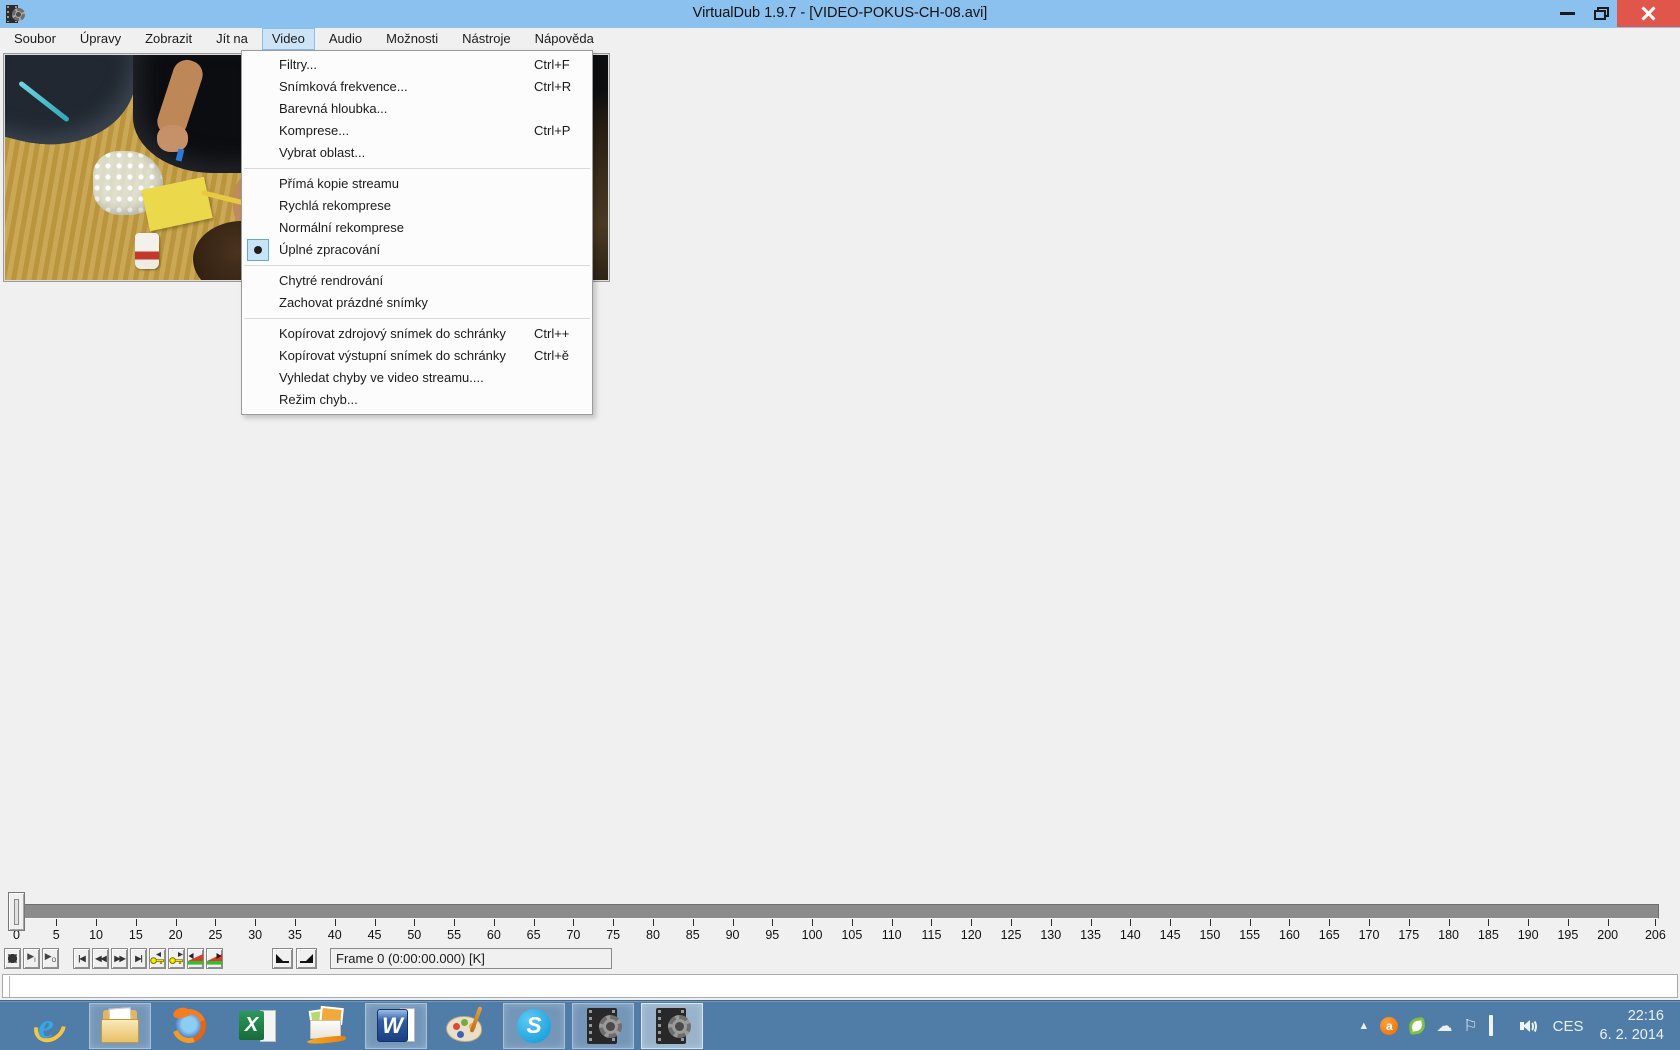 This screenshot has width=1680, height=1050. Describe the element at coordinates (288, 39) in the screenshot. I see `menubar-item-video: Video` at that location.